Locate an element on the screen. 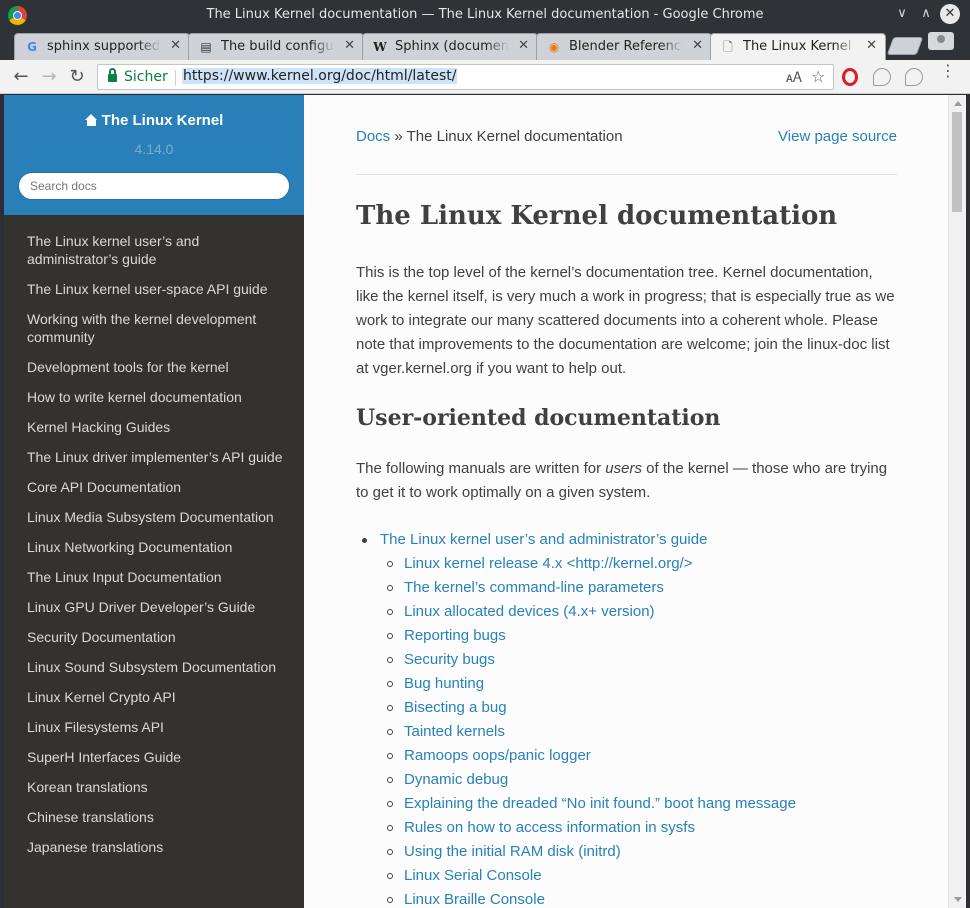 Image resolution: width=970 pixels, height=908 pixels. sidebar-item: Kernel Hacking Guides is located at coordinates (154, 427).